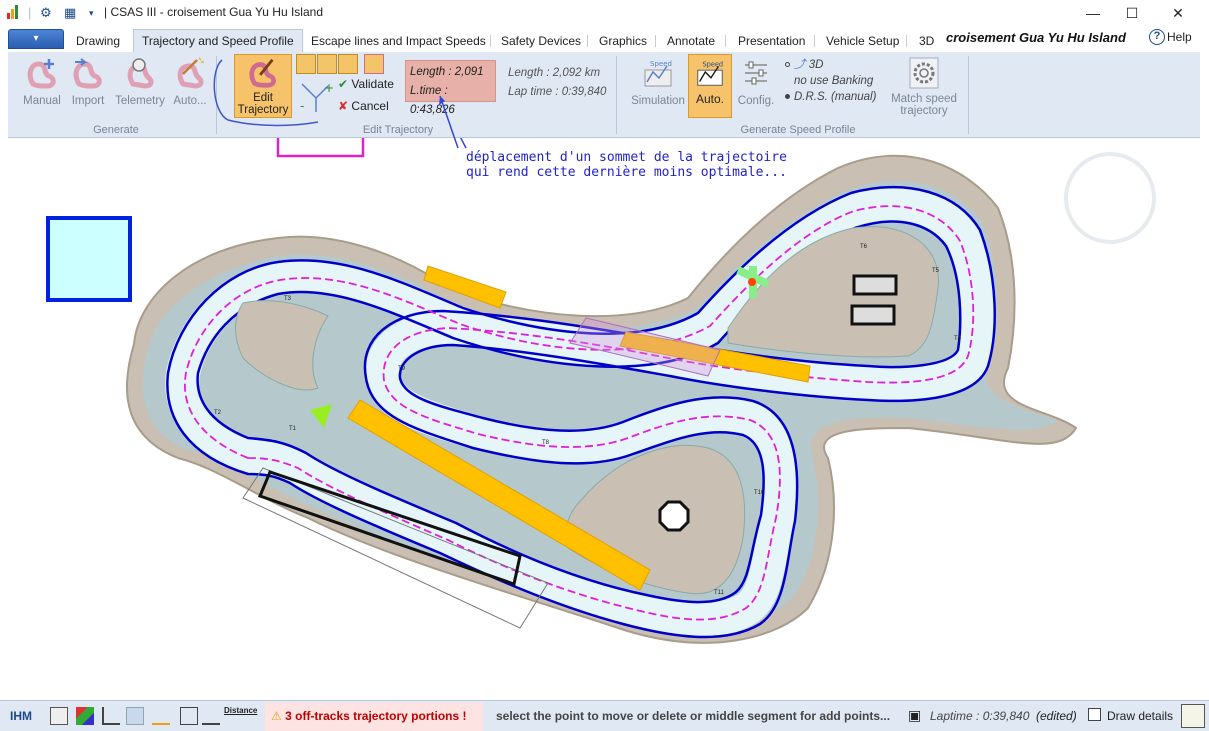  I want to click on move-point-icon, so click(327, 64).